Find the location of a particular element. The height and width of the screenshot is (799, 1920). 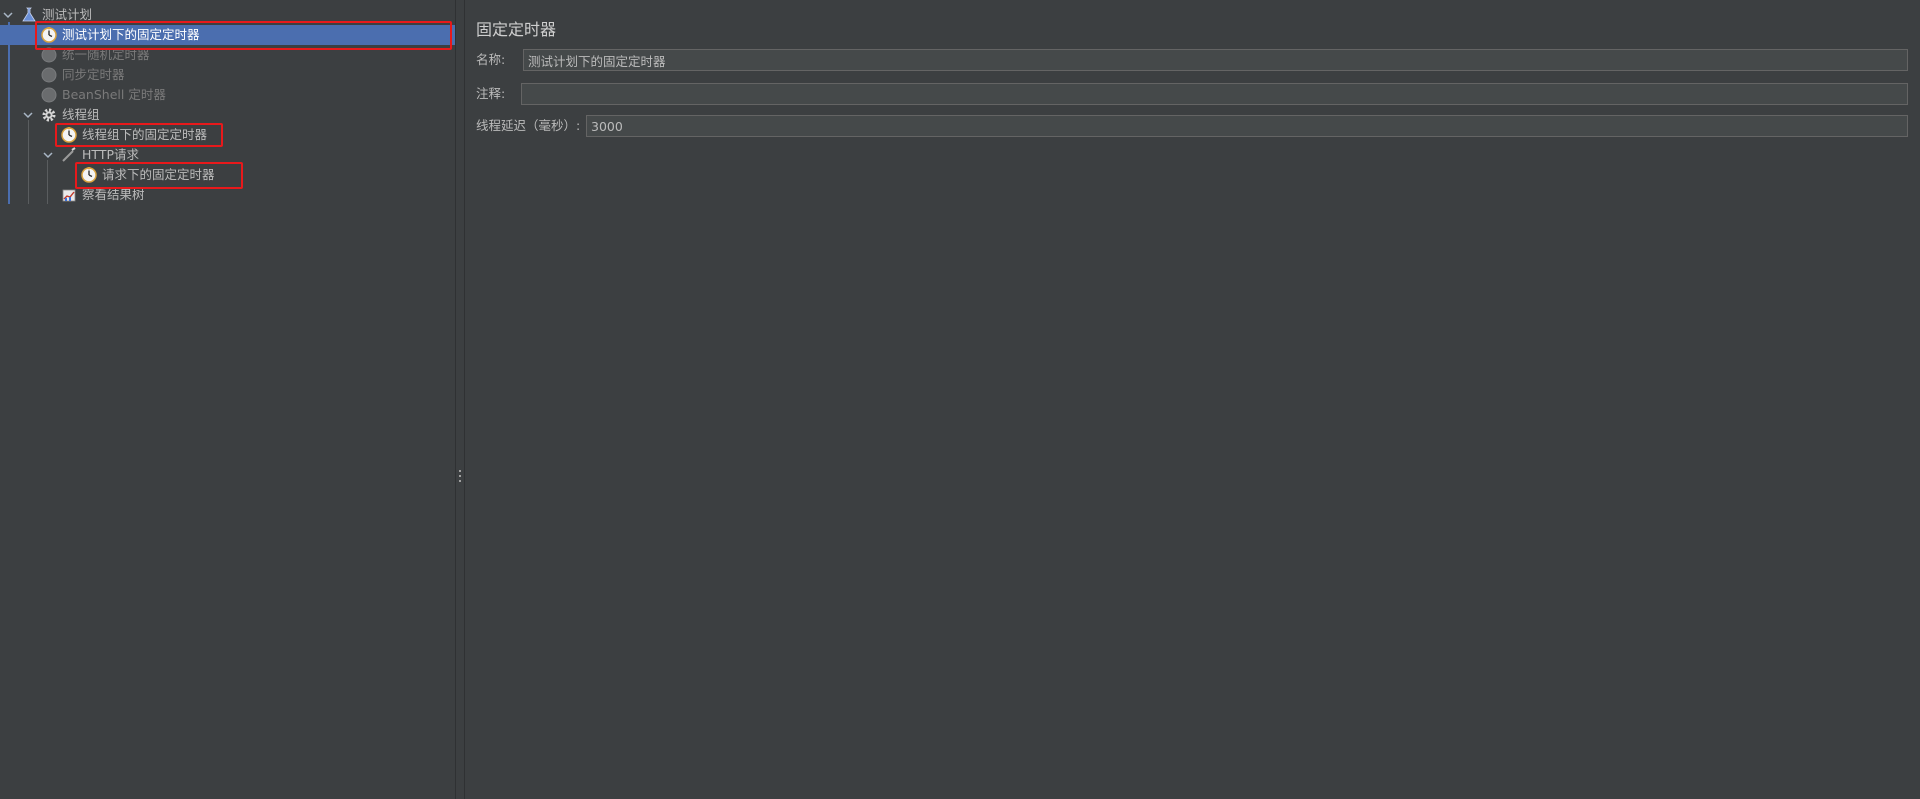

tree-node-thread-group-timer: 线程组下的固定定时器 is located at coordinates (227, 135).